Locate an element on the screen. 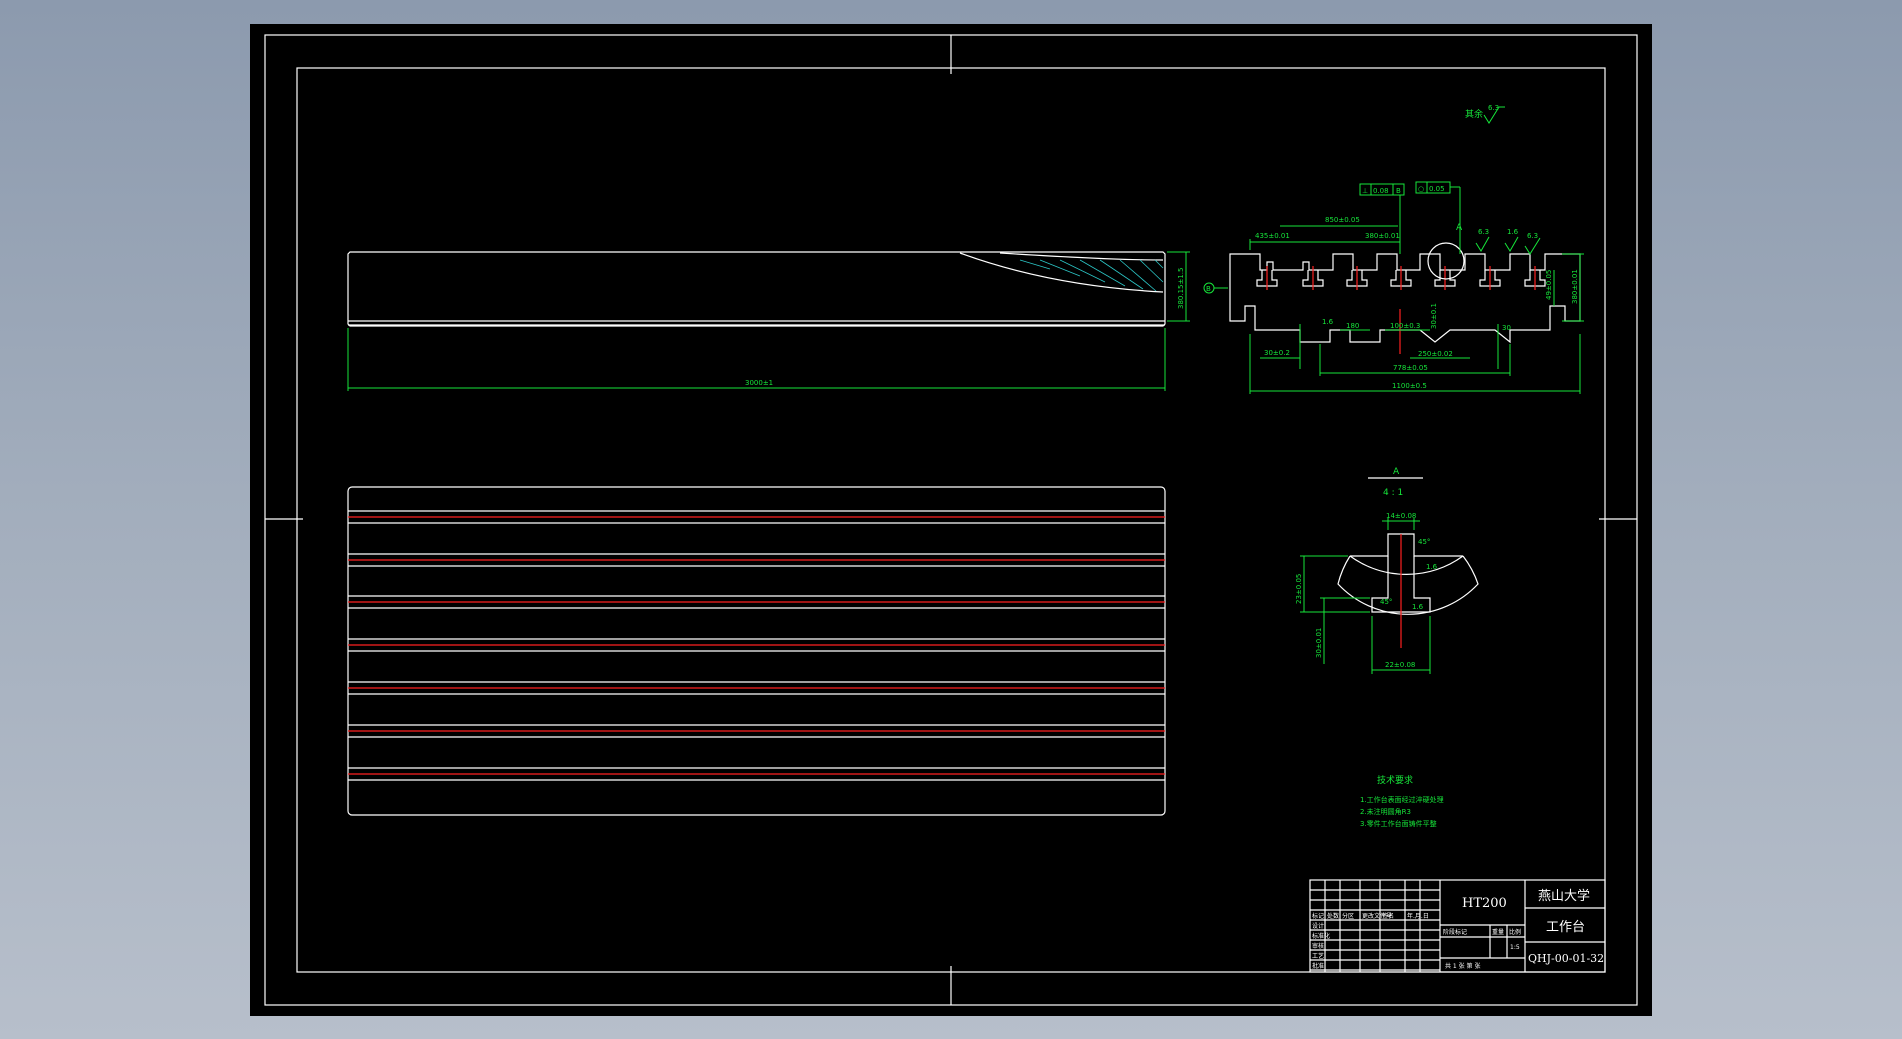  tb-header-label: 标记 is located at coordinates (1318, 916).